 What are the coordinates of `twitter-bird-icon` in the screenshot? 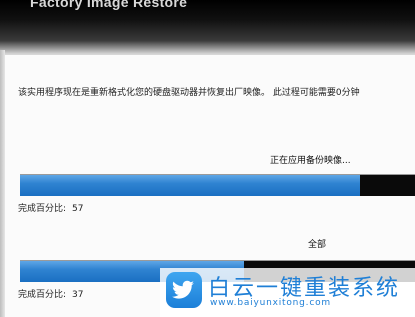 It's located at (184, 290).